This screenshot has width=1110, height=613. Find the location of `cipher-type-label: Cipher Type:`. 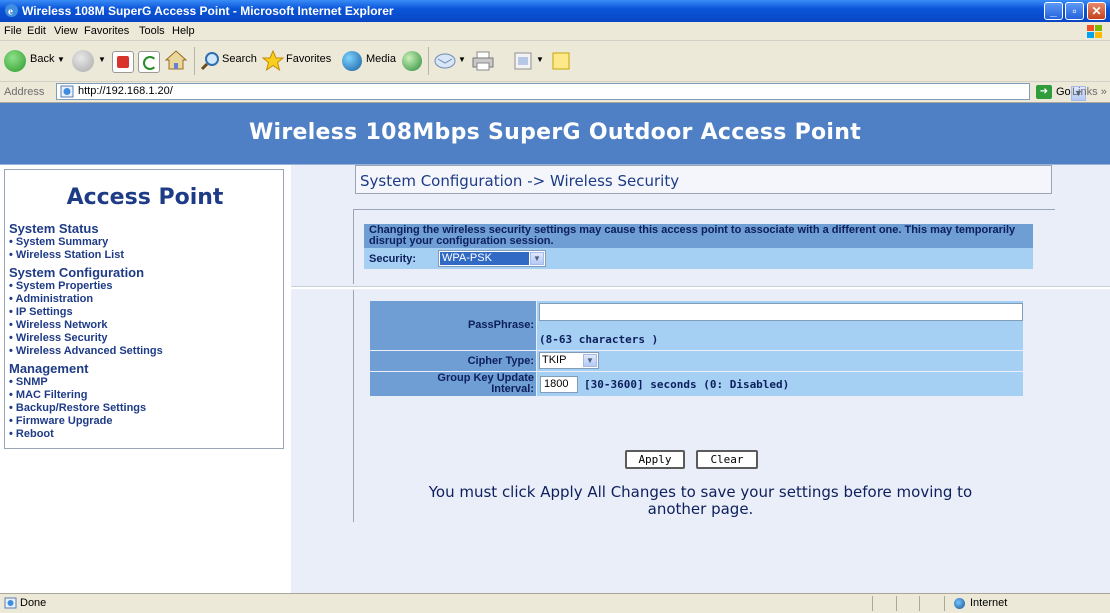

cipher-type-label: Cipher Type: is located at coordinates (453, 361).